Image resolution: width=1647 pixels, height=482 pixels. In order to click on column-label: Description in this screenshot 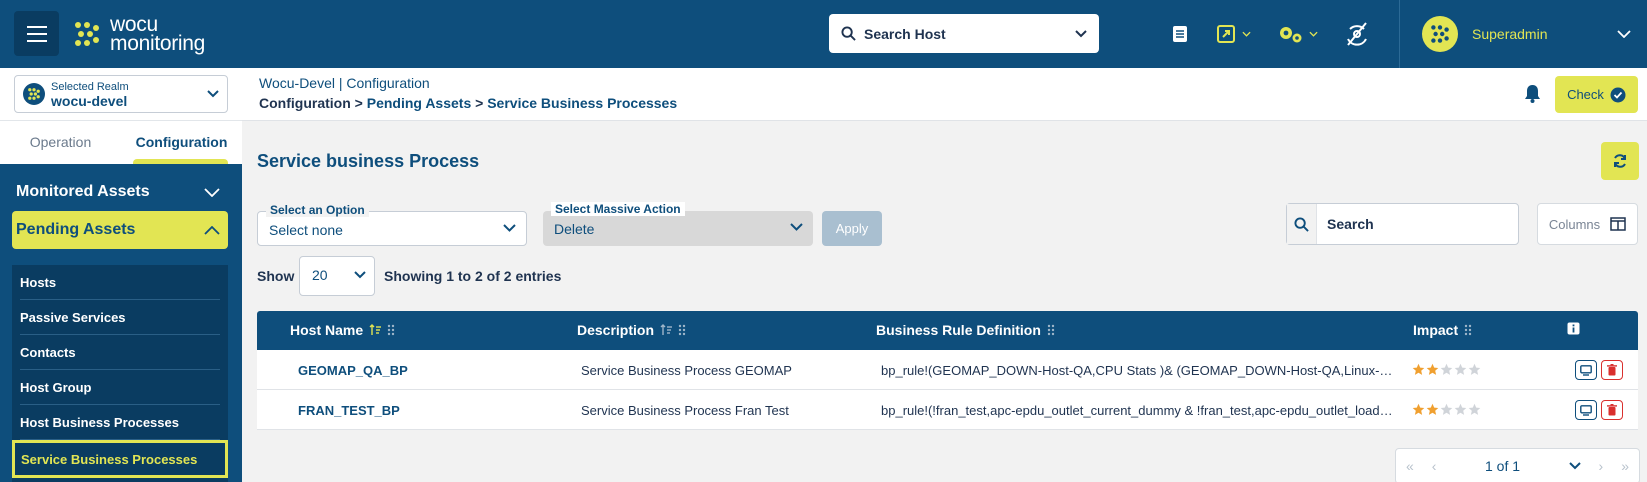, I will do `click(616, 330)`.